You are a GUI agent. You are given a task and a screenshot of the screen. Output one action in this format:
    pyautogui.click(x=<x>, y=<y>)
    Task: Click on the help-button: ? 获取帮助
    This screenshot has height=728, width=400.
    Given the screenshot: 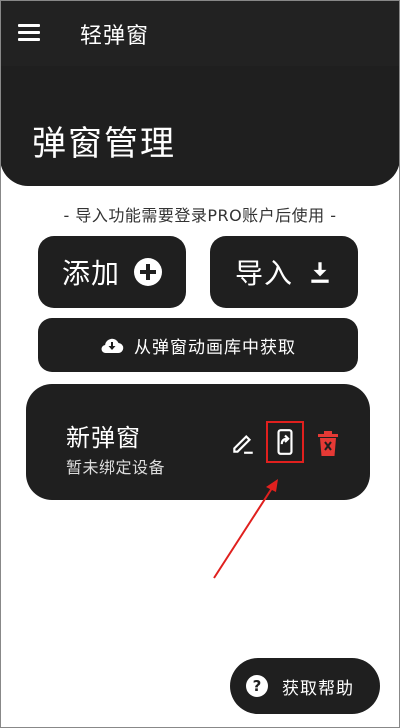 What is the action you would take?
    pyautogui.click(x=305, y=686)
    